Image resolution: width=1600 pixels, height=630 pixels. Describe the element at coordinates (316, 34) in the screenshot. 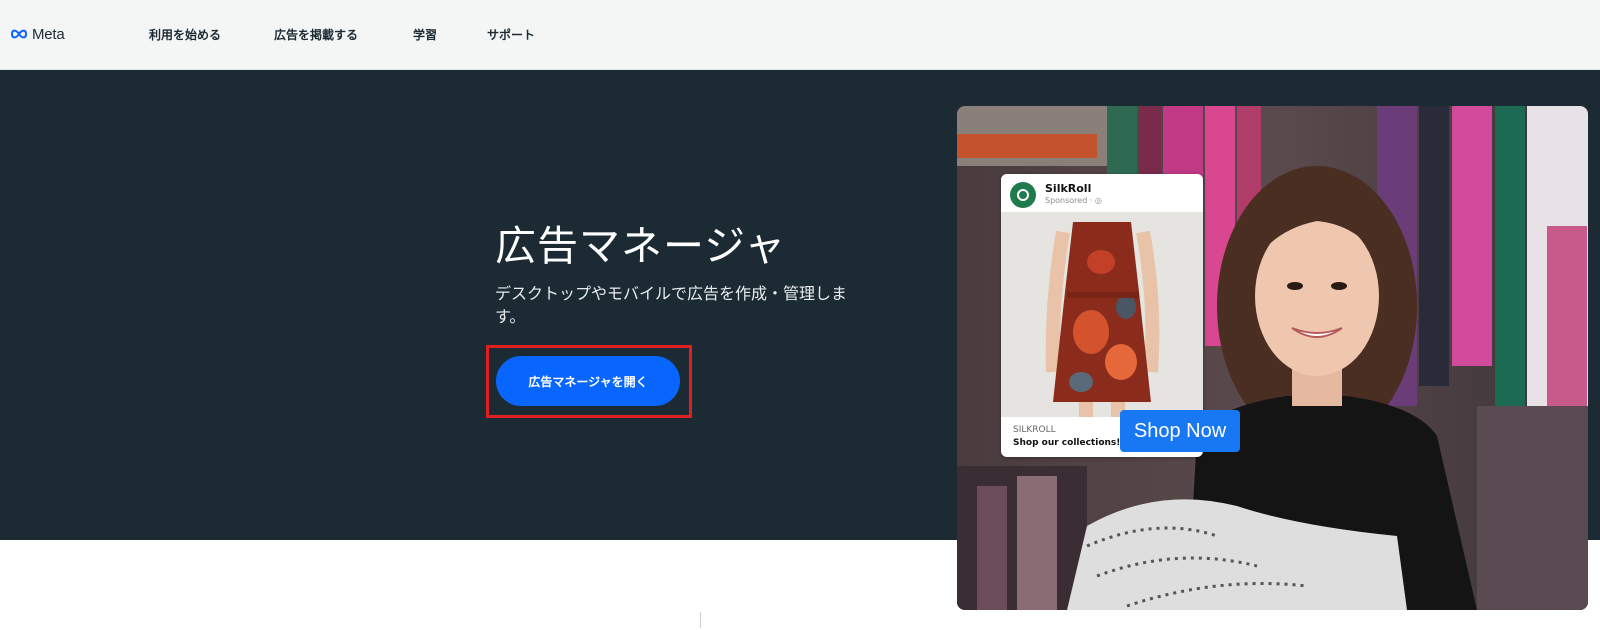

I see `nav-item-advertise: 広告を掲載する` at that location.